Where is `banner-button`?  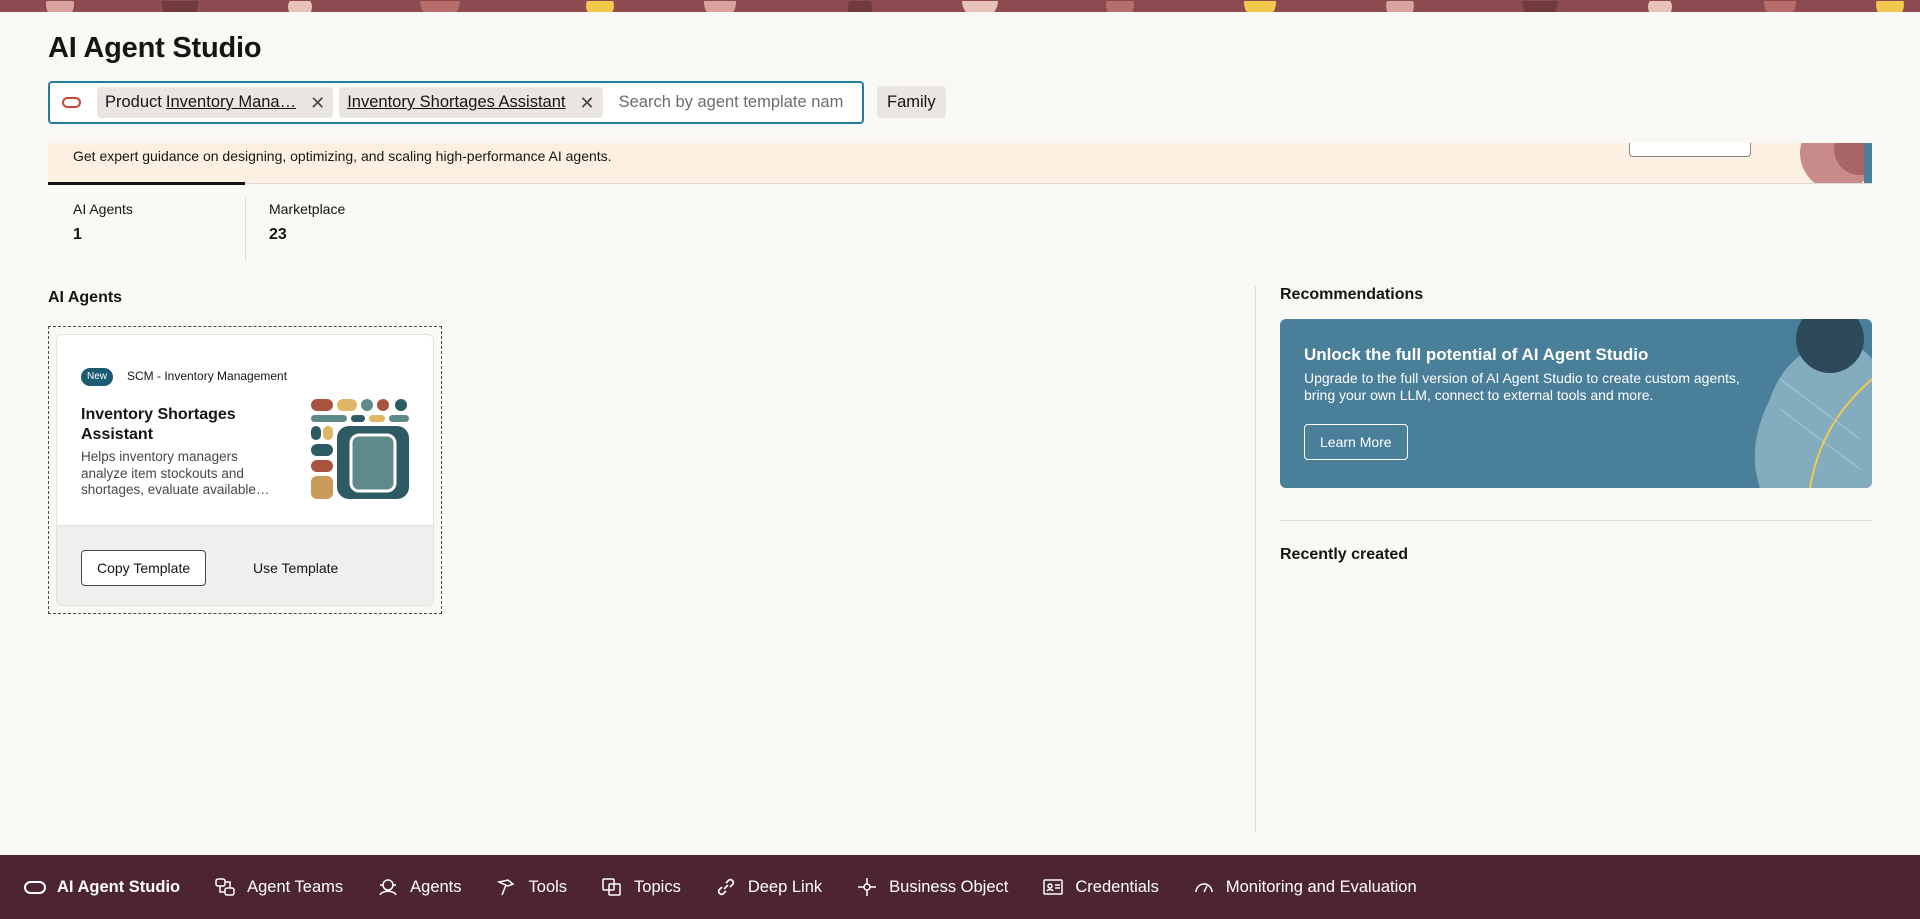 banner-button is located at coordinates (1690, 150).